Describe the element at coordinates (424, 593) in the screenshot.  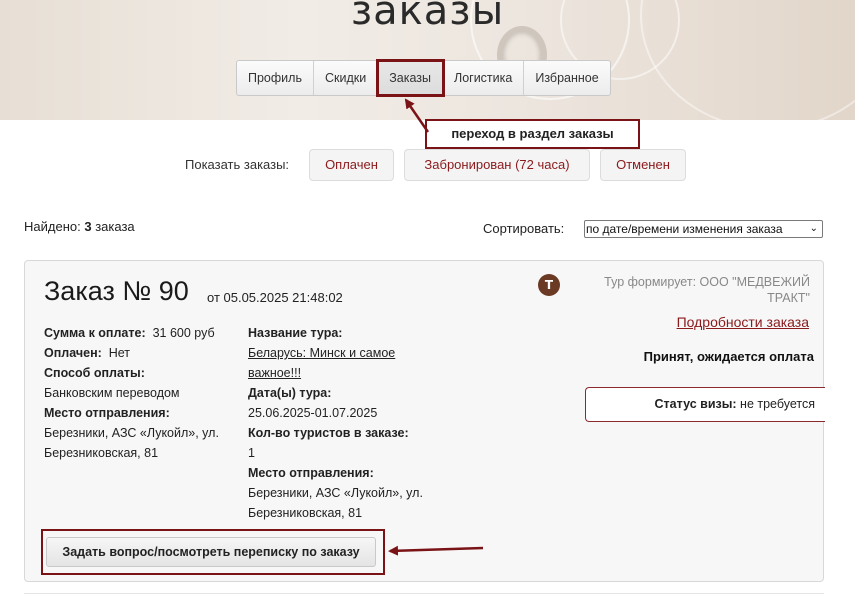
I see `divider` at that location.